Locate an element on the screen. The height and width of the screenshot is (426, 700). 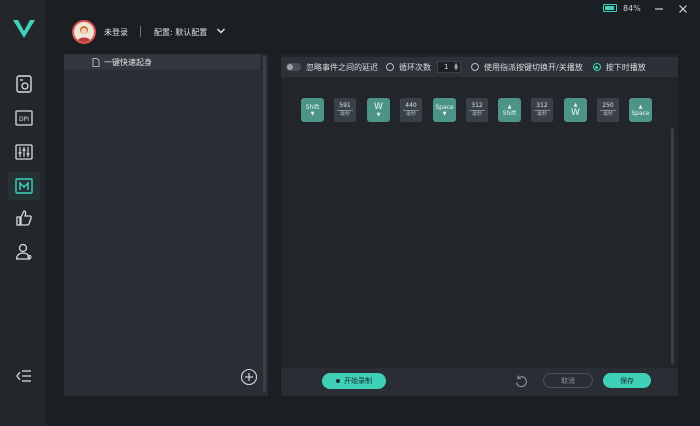
collapse-menu-icon is located at coordinates (23, 376).